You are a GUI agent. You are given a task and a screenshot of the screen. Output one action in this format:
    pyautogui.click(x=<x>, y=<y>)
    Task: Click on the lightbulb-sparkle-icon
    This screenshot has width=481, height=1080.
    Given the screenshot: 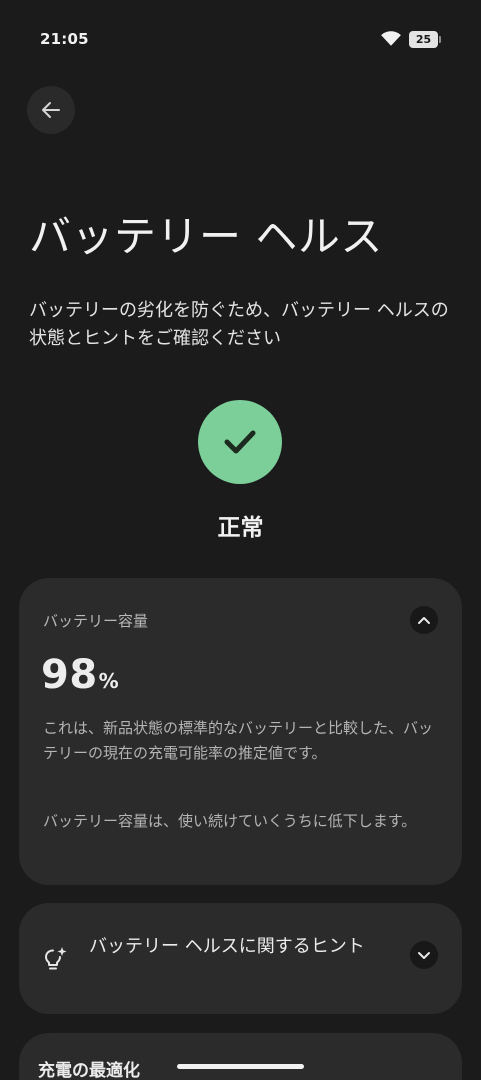 What is the action you would take?
    pyautogui.click(x=56, y=958)
    